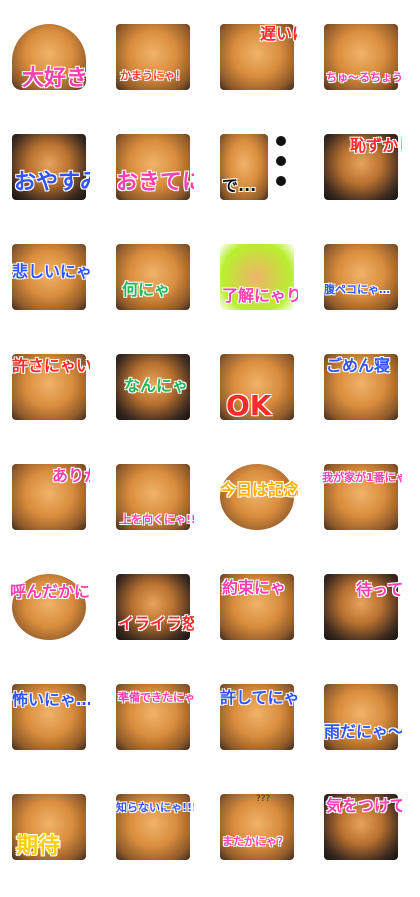 The height and width of the screenshot is (897, 420). Describe the element at coordinates (55, 78) in the screenshot. I see `sticker-text: 大好き` at that location.